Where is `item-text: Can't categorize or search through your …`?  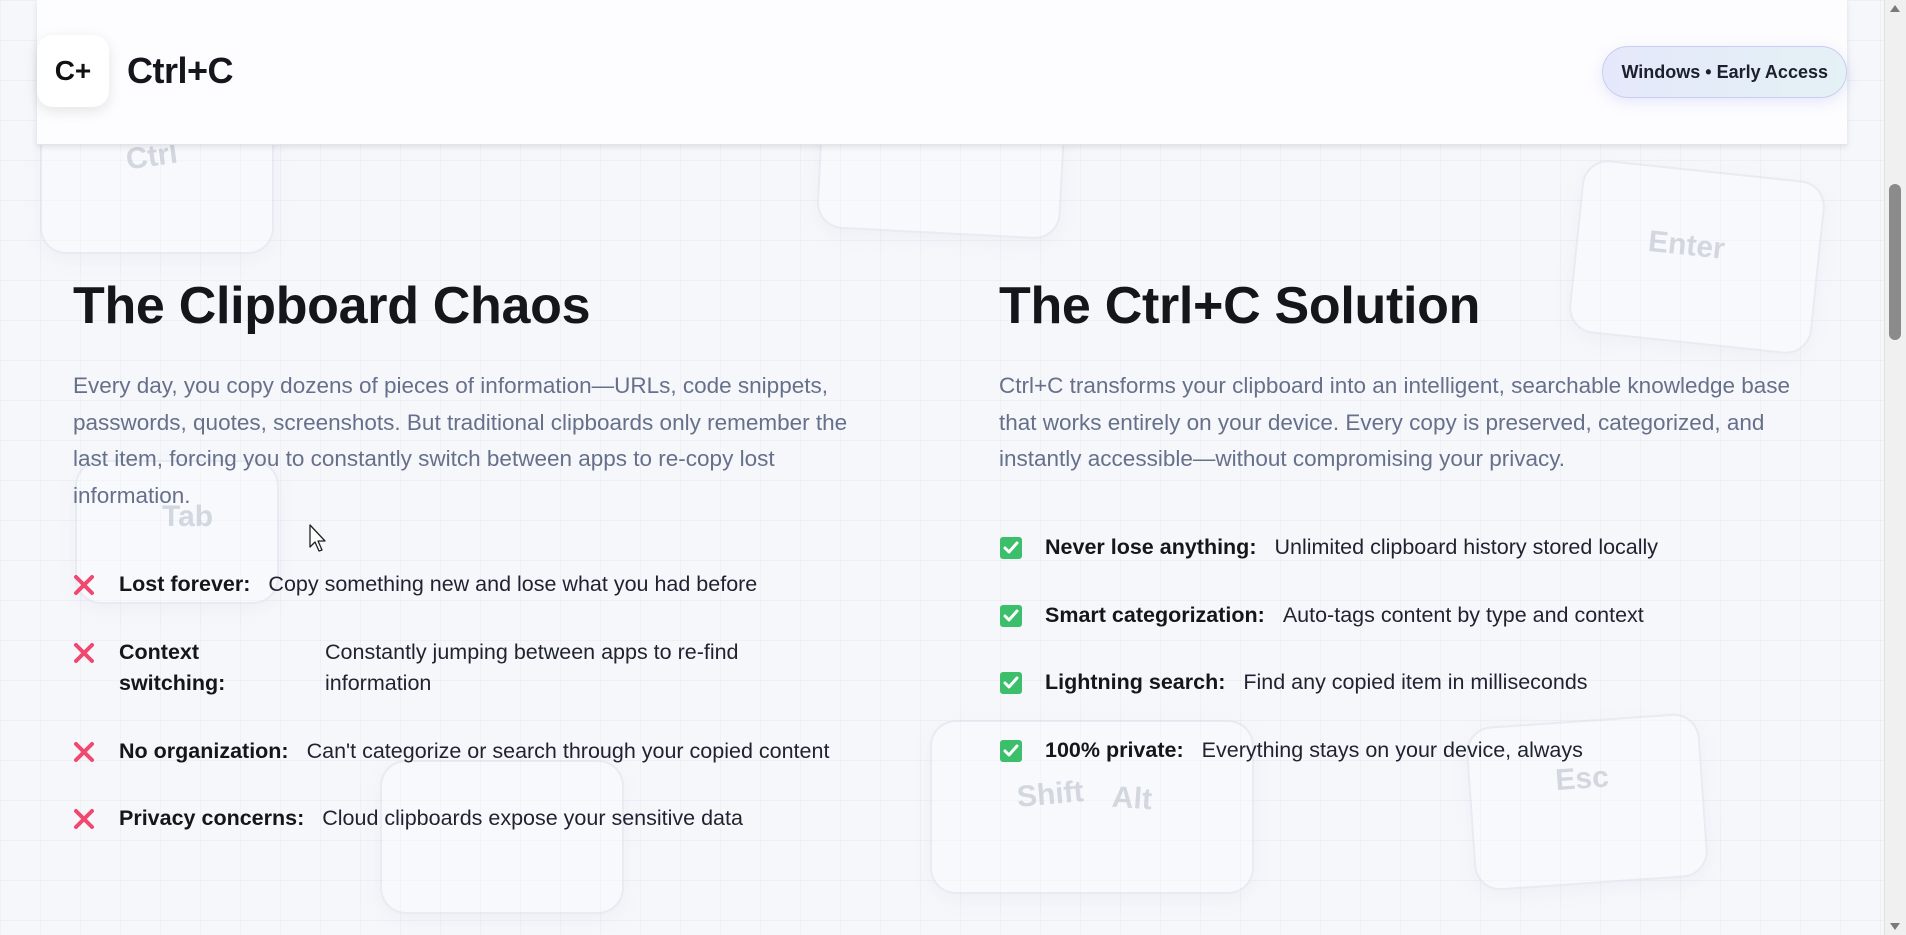 item-text: Can't categorize or search through your … is located at coordinates (568, 751).